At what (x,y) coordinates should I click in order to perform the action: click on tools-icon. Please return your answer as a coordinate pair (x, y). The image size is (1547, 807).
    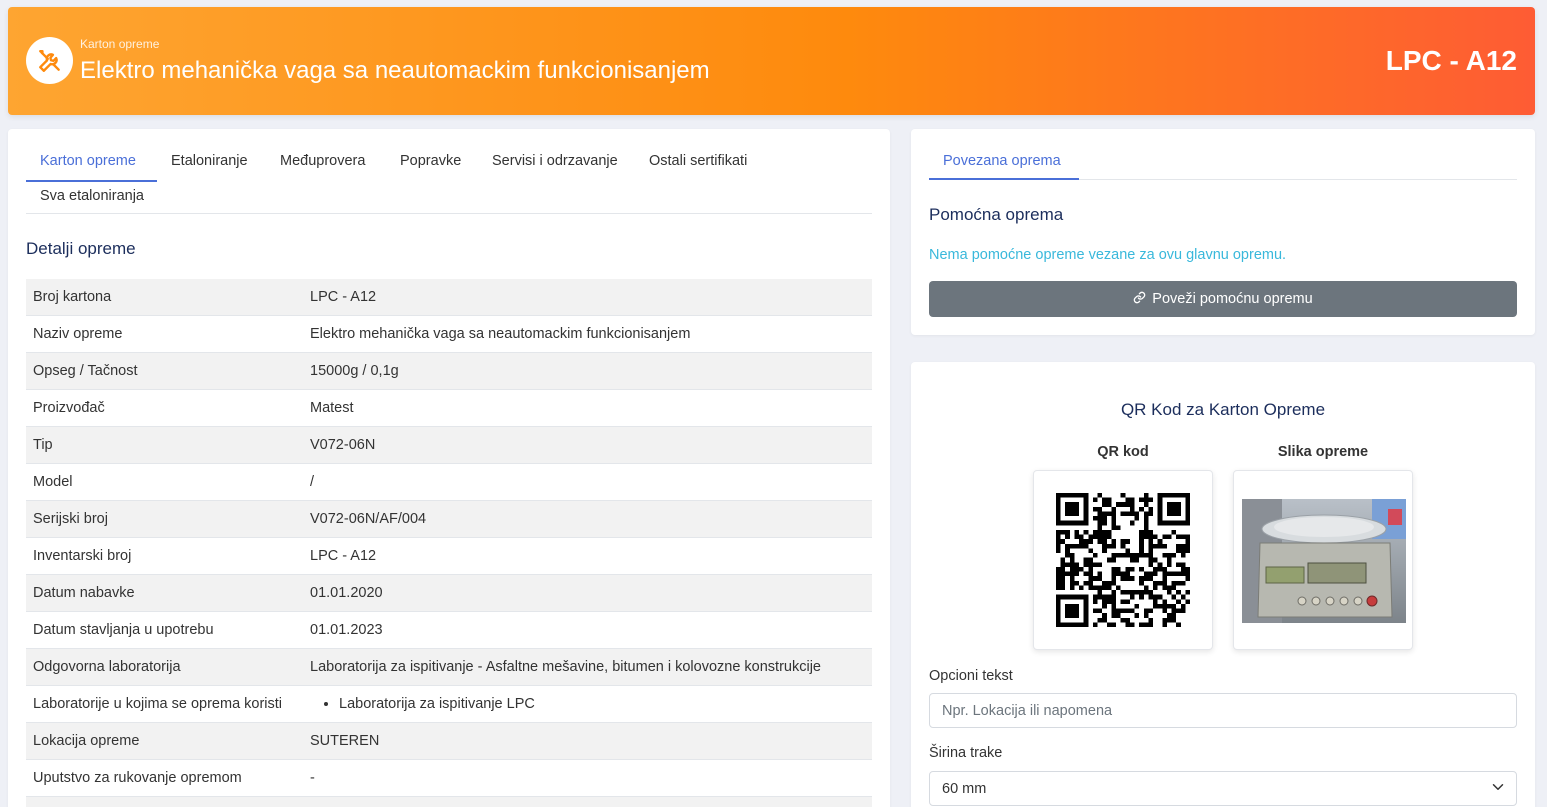
    Looking at the image, I should click on (49, 60).